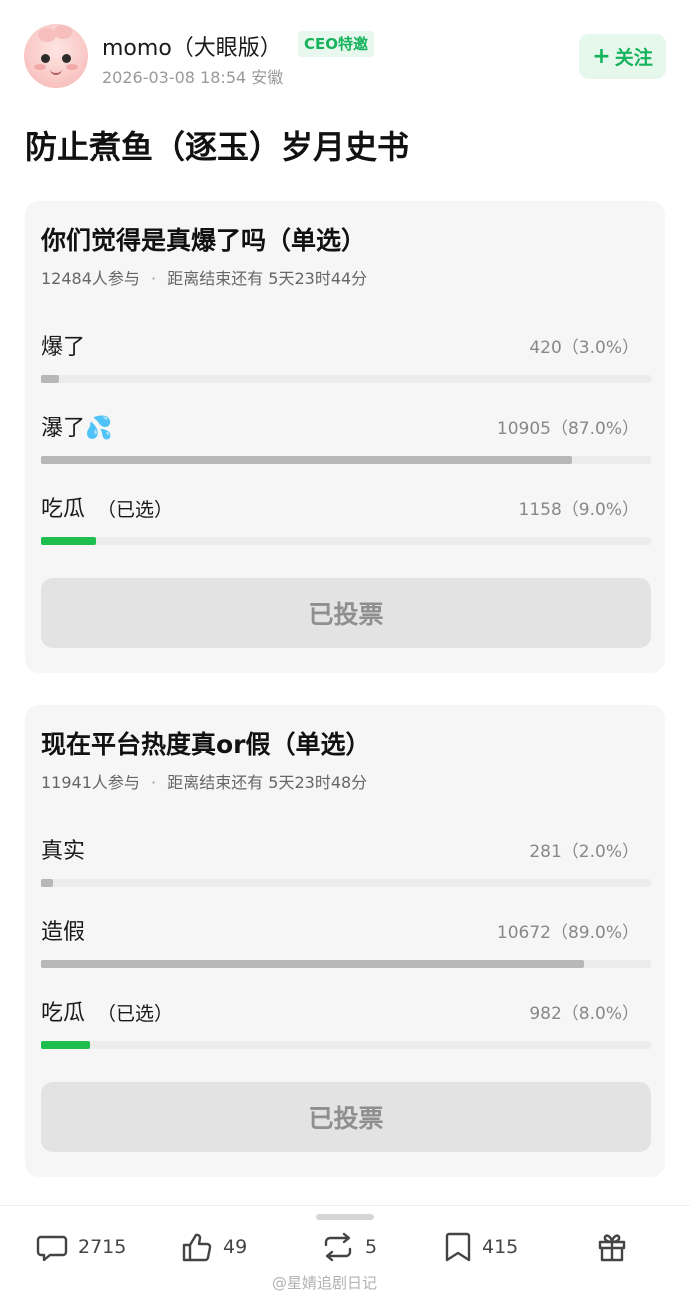 The width and height of the screenshot is (690, 1300). I want to click on poll-meta: 12484人参与 · 距离结束还有 5天23时44分, so click(204, 277).